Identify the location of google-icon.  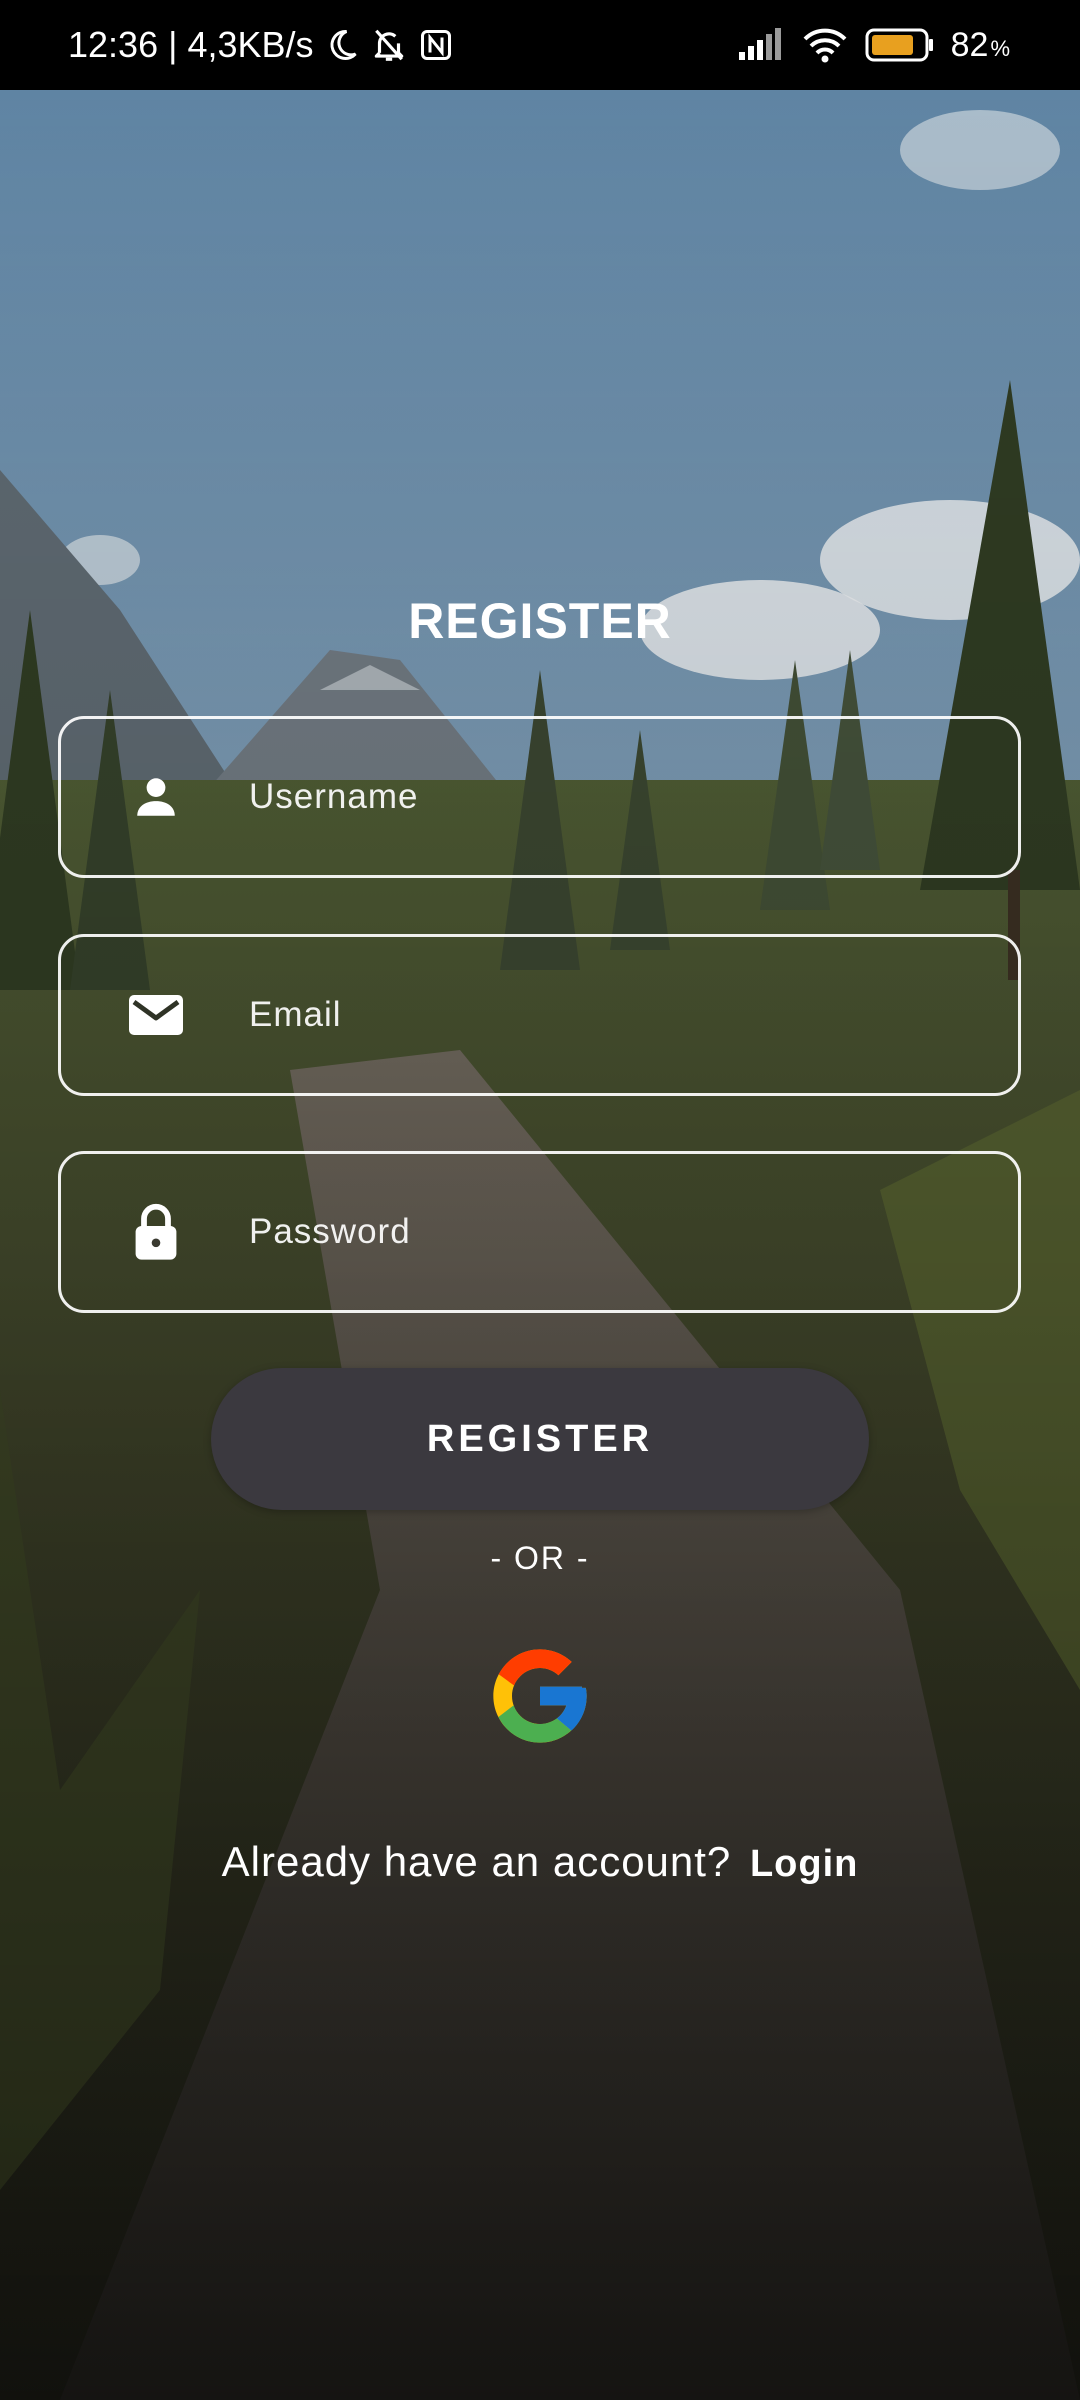
(540, 1696).